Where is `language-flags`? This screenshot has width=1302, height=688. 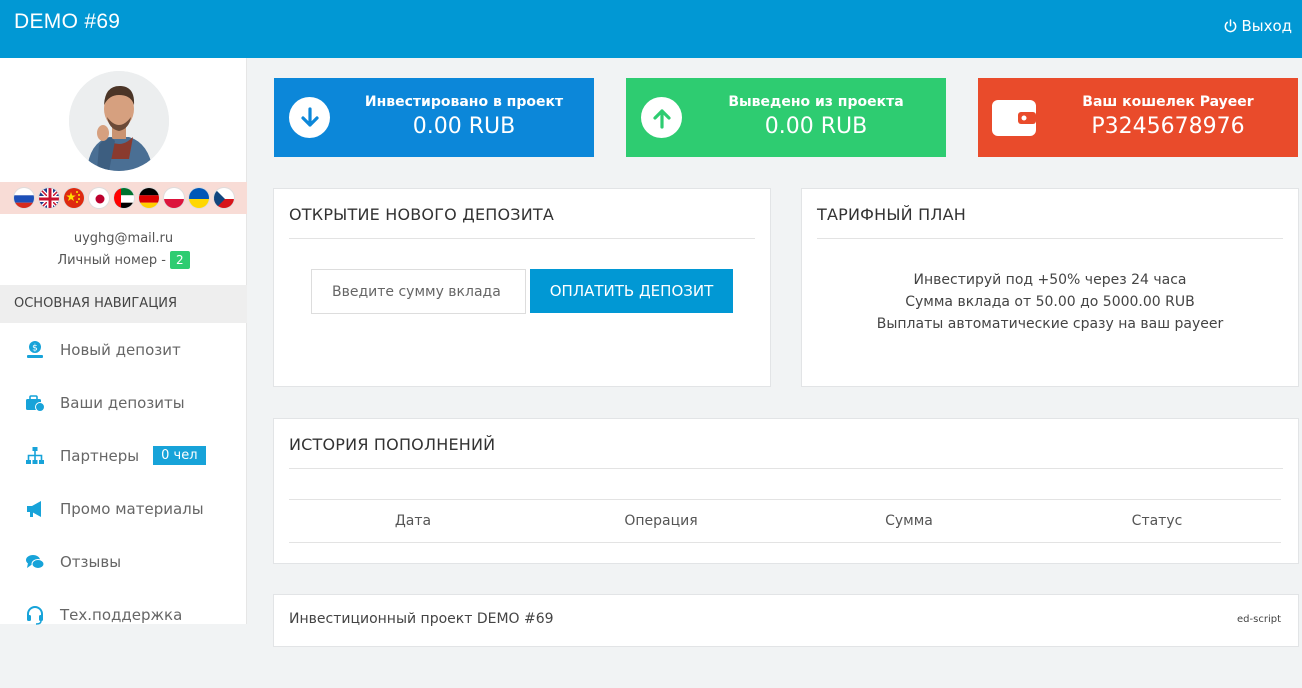
language-flags is located at coordinates (123, 198).